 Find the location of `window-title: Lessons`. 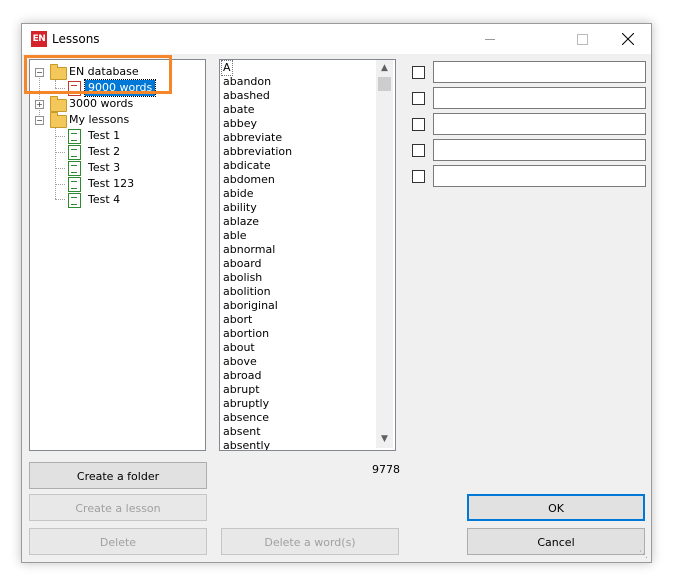

window-title: Lessons is located at coordinates (76, 39).